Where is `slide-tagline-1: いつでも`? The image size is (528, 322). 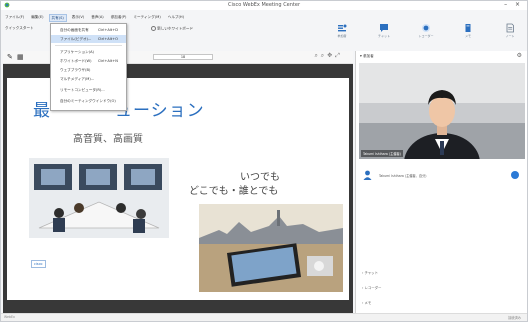
slide-tagline-1: いつでも is located at coordinates (260, 177).